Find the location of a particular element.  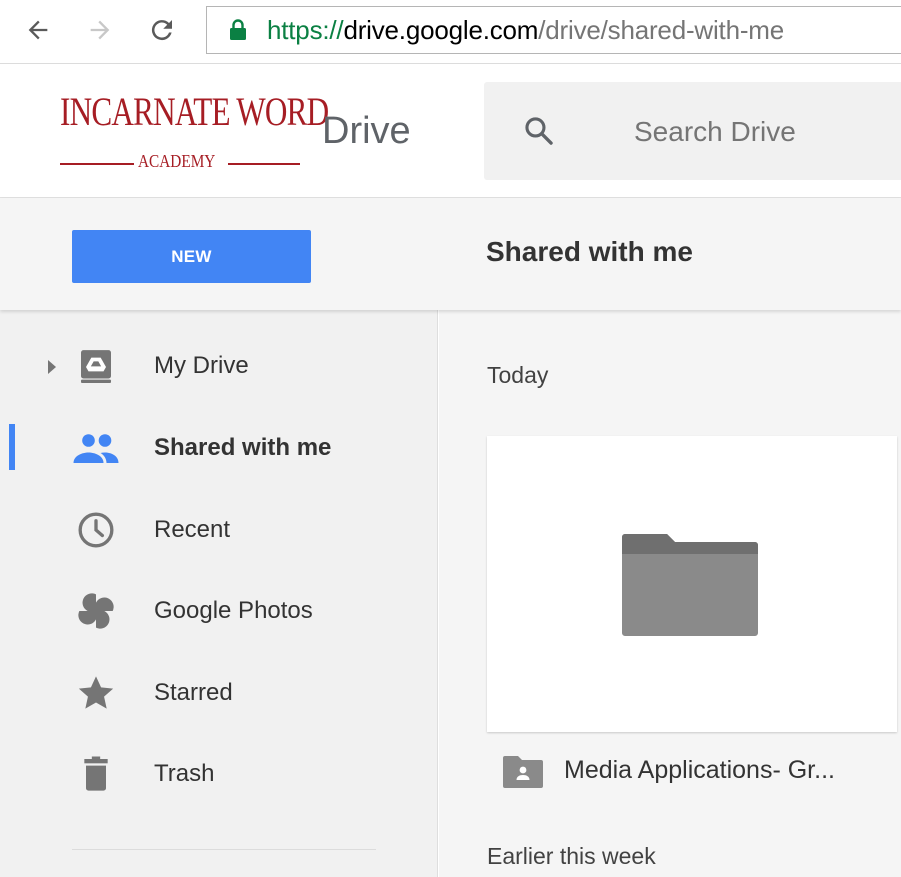

group-label-today: Today is located at coordinates (518, 375).